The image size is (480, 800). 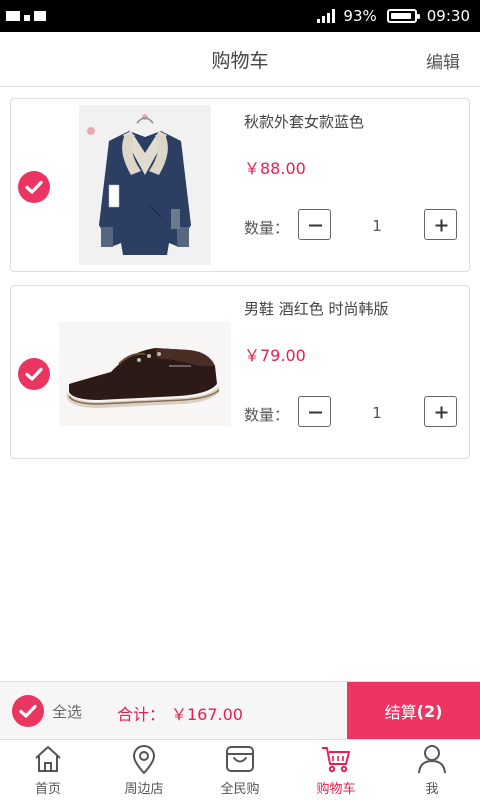 I want to click on checkout-button: 结算 (2), so click(x=413, y=711).